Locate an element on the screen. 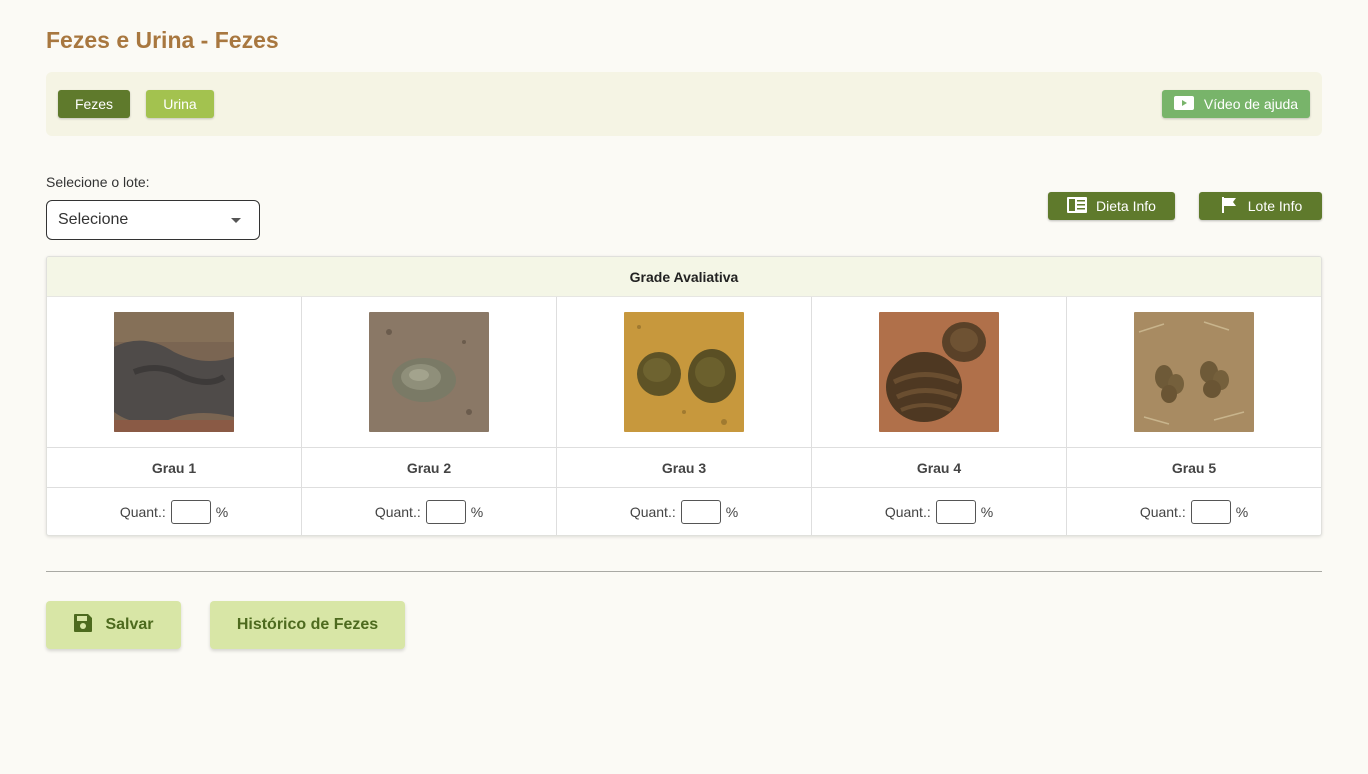 The image size is (1368, 774). page-title: Fezes e Urina - Fezes is located at coordinates (162, 40).